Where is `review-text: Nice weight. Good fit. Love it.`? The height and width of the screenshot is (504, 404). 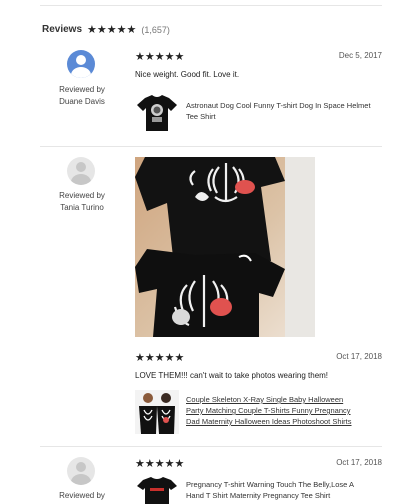 review-text: Nice weight. Good fit. Love it. is located at coordinates (187, 74).